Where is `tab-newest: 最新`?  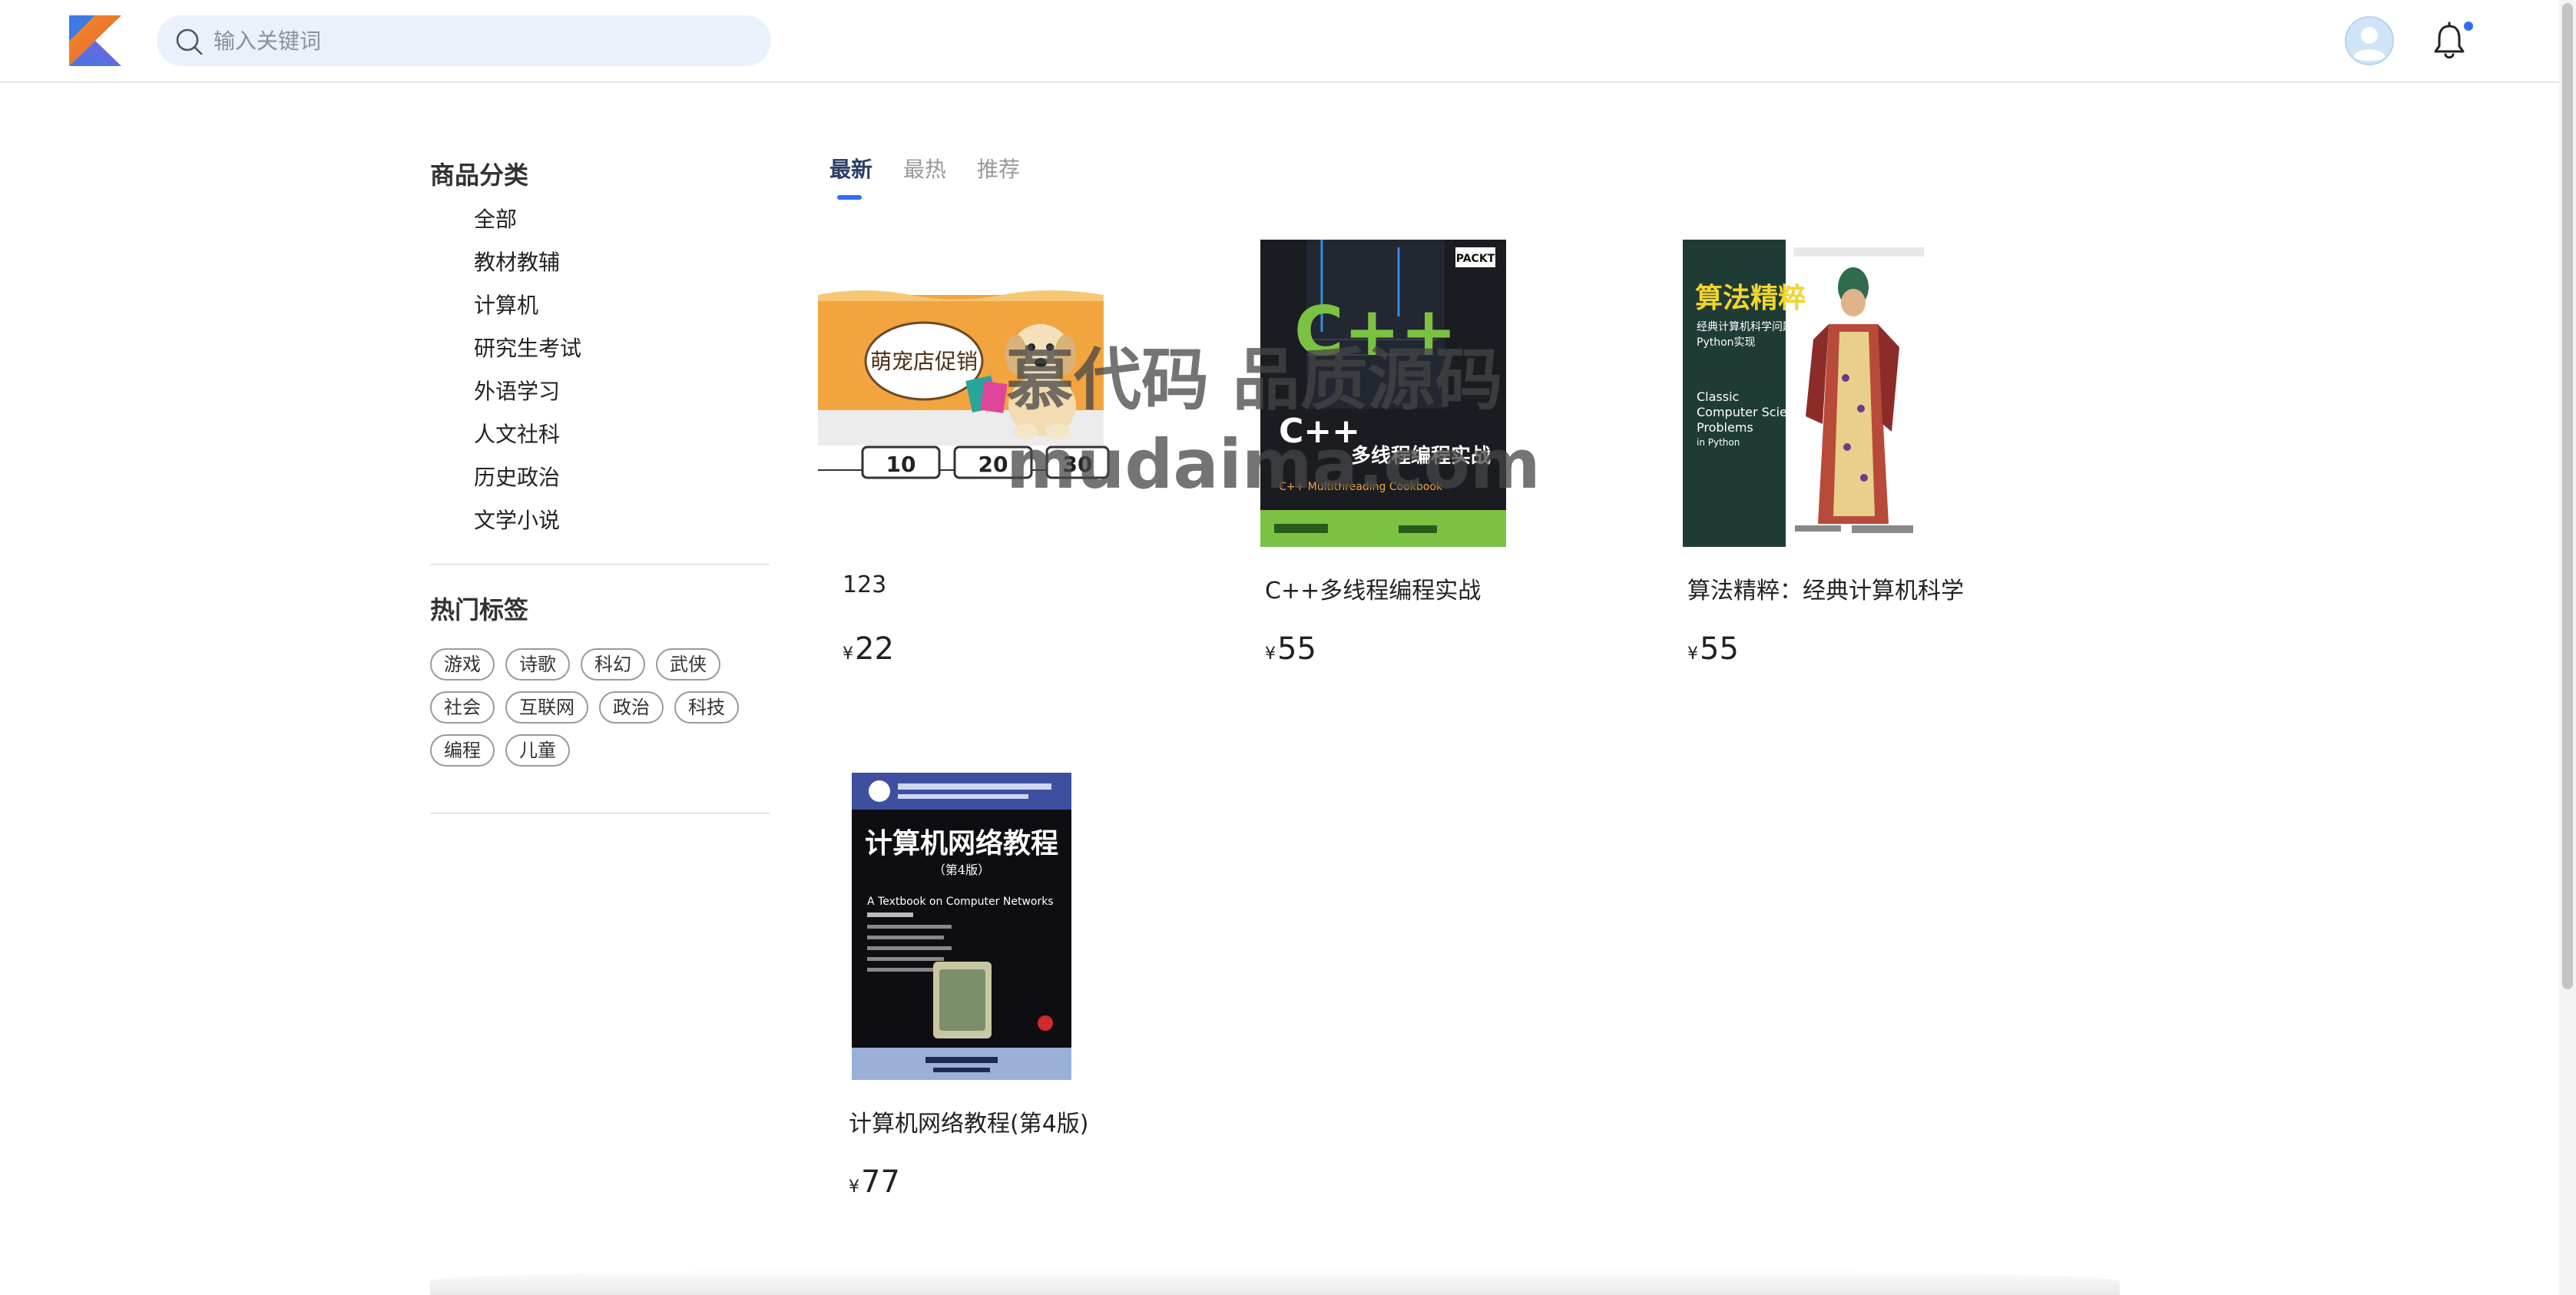 tab-newest: 最新 is located at coordinates (850, 169).